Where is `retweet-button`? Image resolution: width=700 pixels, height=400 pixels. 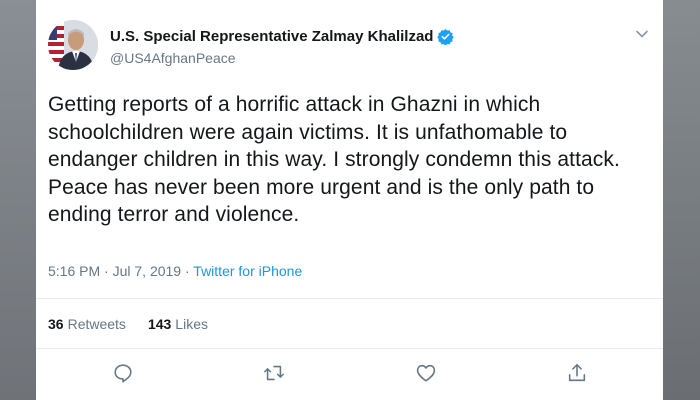
retweet-button is located at coordinates (274, 375).